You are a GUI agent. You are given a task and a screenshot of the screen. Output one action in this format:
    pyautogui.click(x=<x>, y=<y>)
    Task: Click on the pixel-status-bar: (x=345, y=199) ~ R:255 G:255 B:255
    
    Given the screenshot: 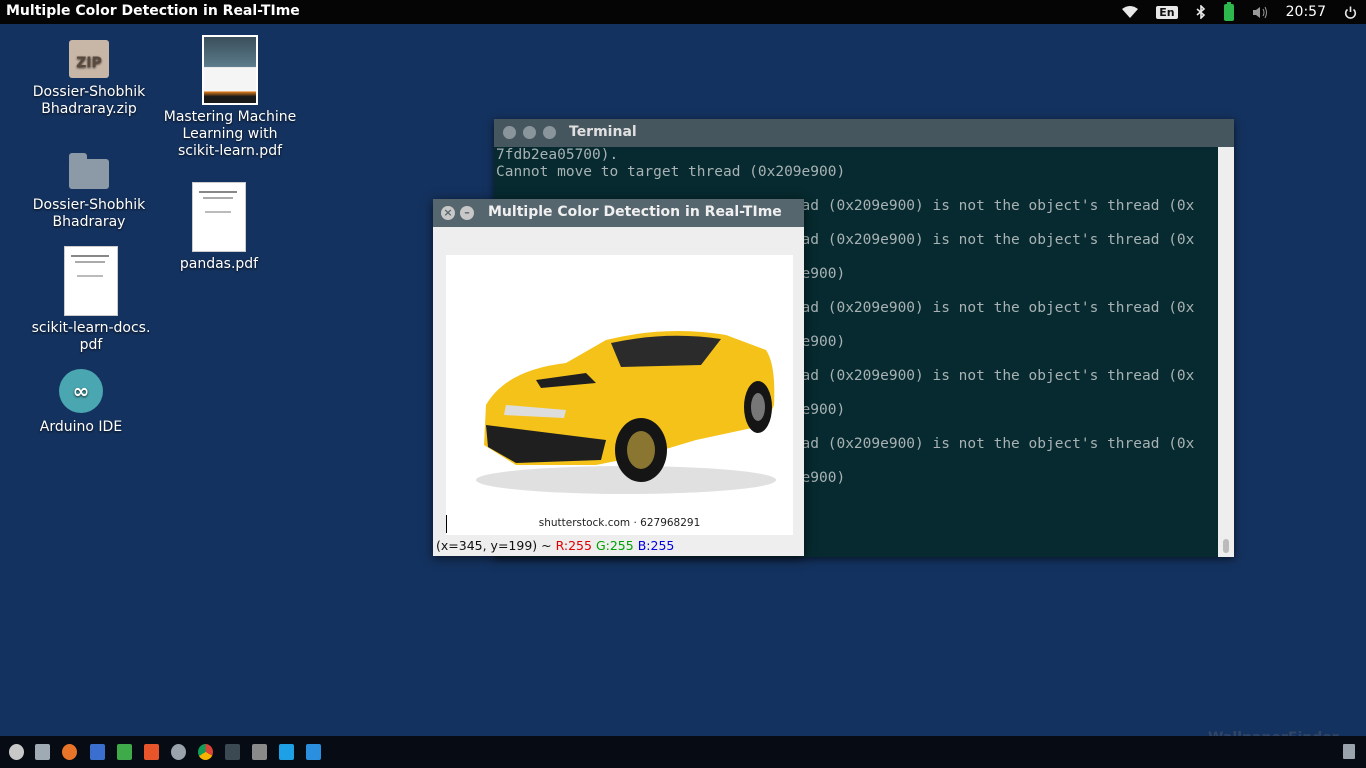 What is the action you would take?
    pyautogui.click(x=555, y=545)
    